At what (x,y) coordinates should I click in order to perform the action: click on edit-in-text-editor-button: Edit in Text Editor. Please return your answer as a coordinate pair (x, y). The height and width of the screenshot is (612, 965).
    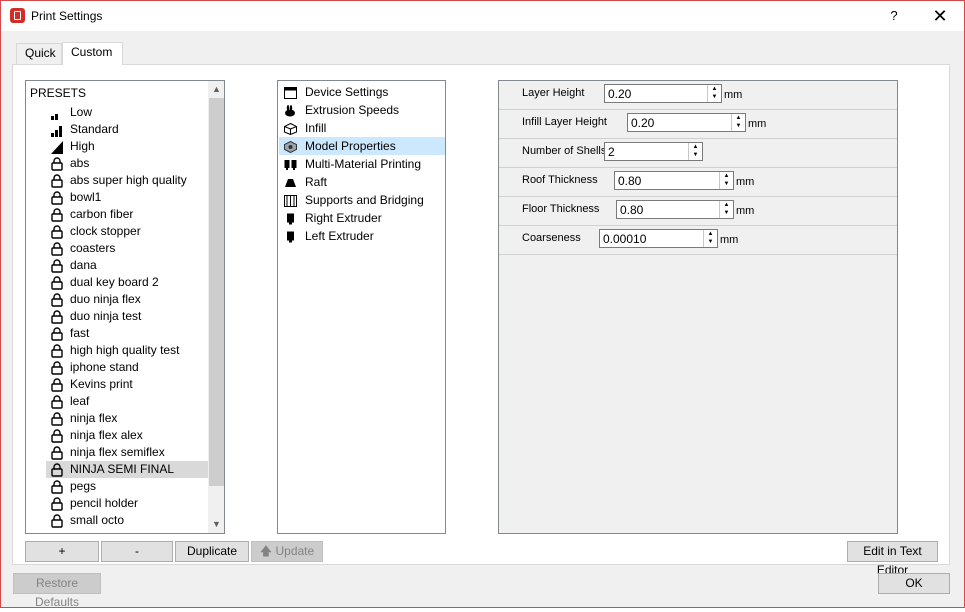
    Looking at the image, I should click on (892, 559).